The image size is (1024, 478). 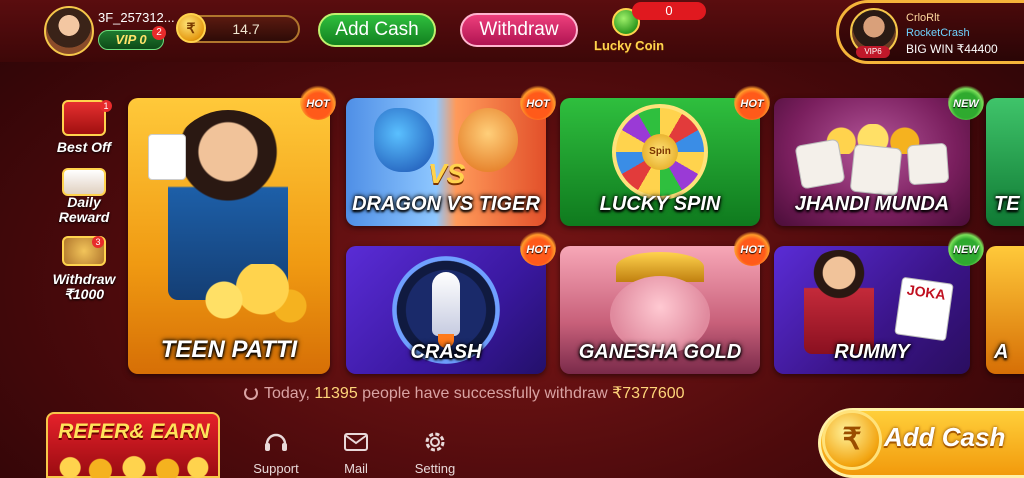 What do you see at coordinates (839, 302) in the screenshot?
I see `rummy-dealer-figure` at bounding box center [839, 302].